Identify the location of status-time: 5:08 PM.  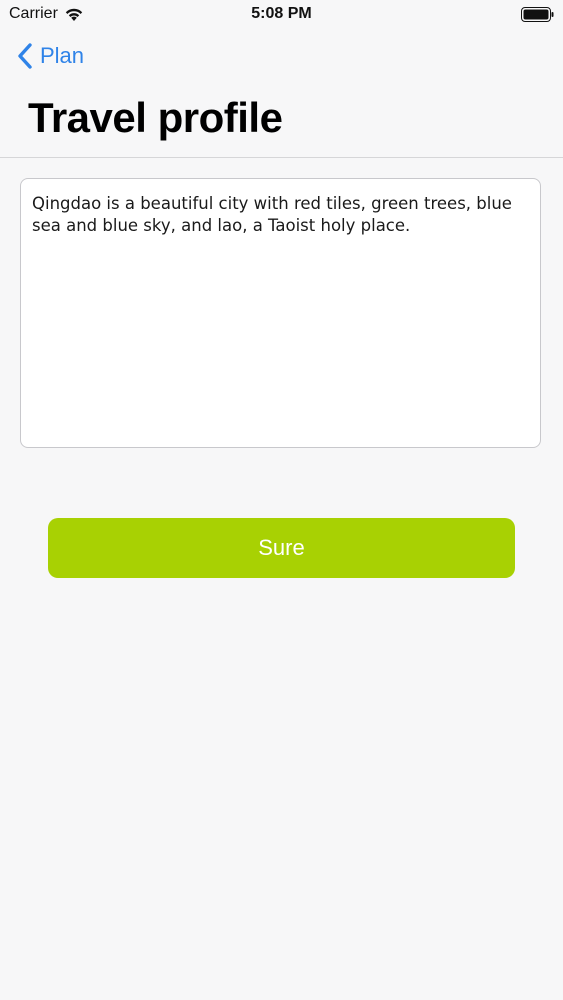
(281, 13).